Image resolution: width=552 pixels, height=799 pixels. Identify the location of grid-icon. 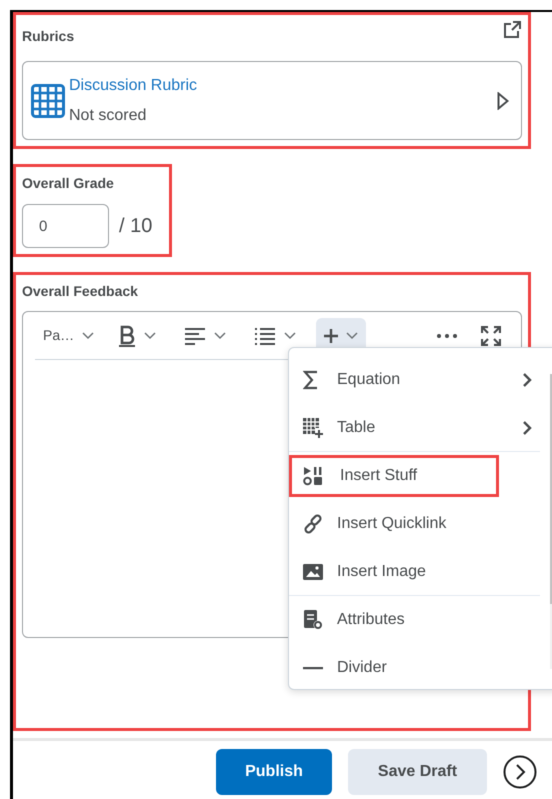
(48, 101).